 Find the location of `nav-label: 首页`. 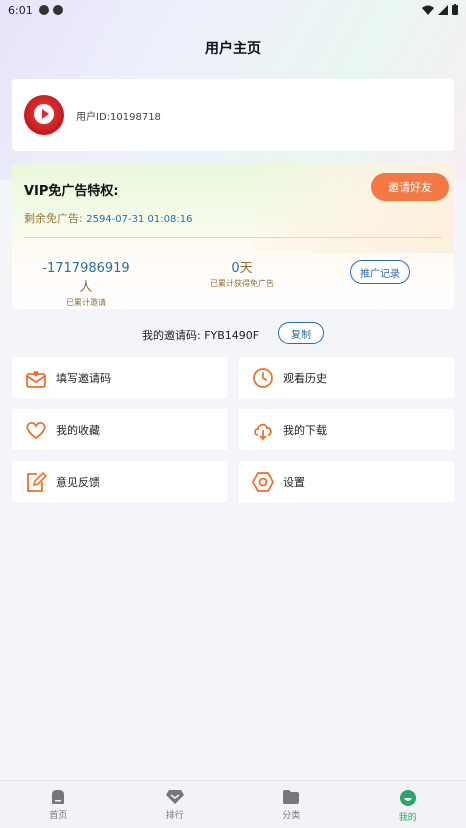

nav-label: 首页 is located at coordinates (58, 816).